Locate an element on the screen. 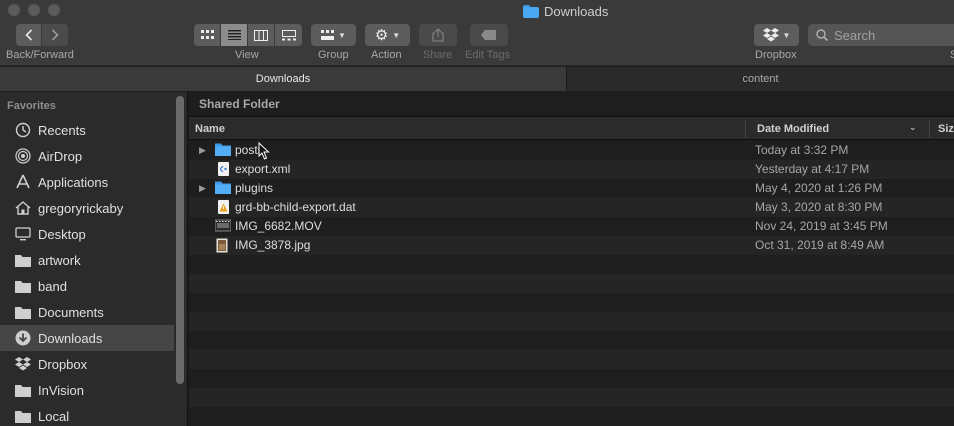  tab-downloads: Downloads is located at coordinates (283, 79).